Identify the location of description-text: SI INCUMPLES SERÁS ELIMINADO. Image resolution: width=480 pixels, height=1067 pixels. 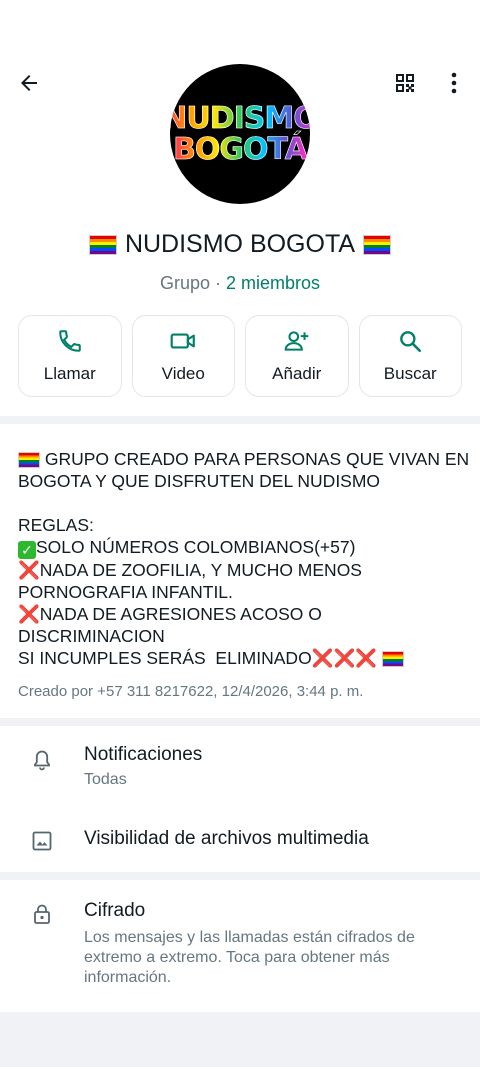
(165, 658).